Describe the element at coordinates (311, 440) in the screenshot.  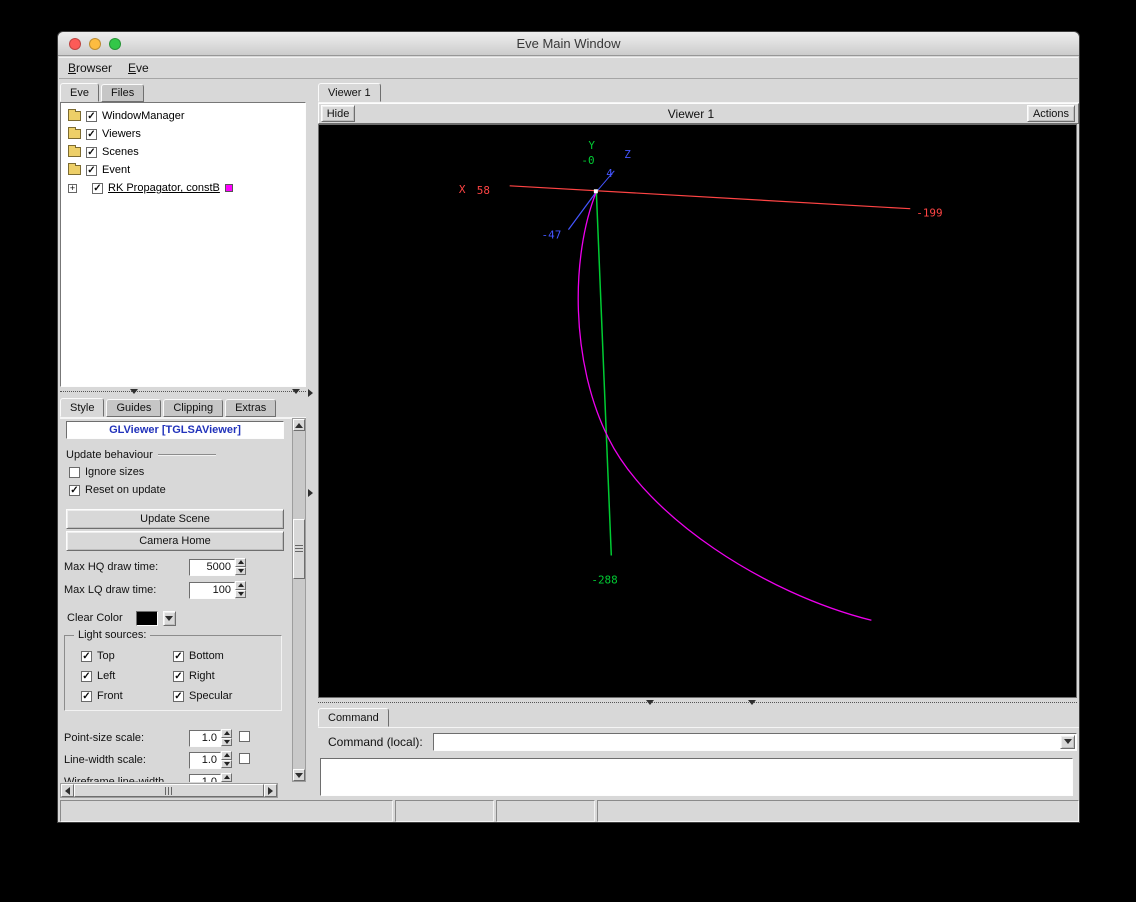
I see `vertical-splitter` at that location.